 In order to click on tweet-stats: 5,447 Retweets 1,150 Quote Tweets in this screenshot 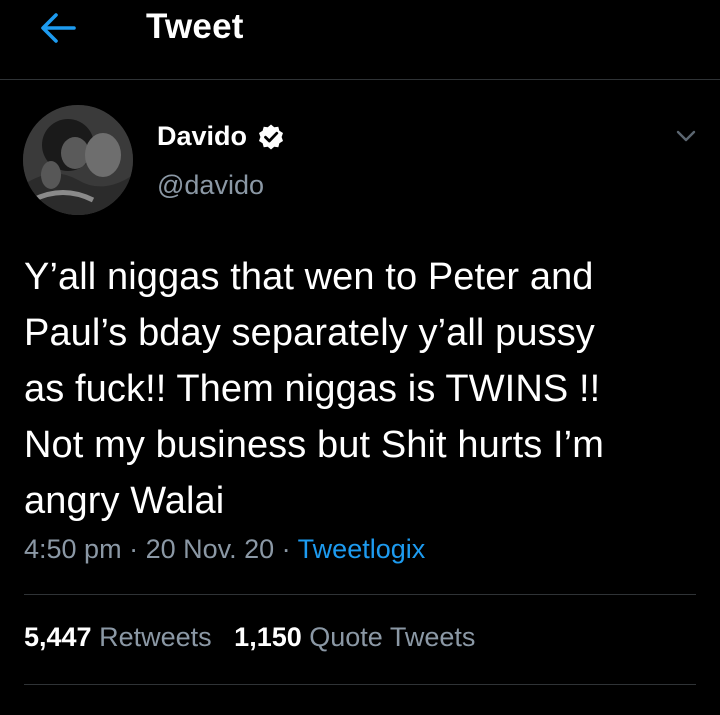, I will do `click(249, 637)`.